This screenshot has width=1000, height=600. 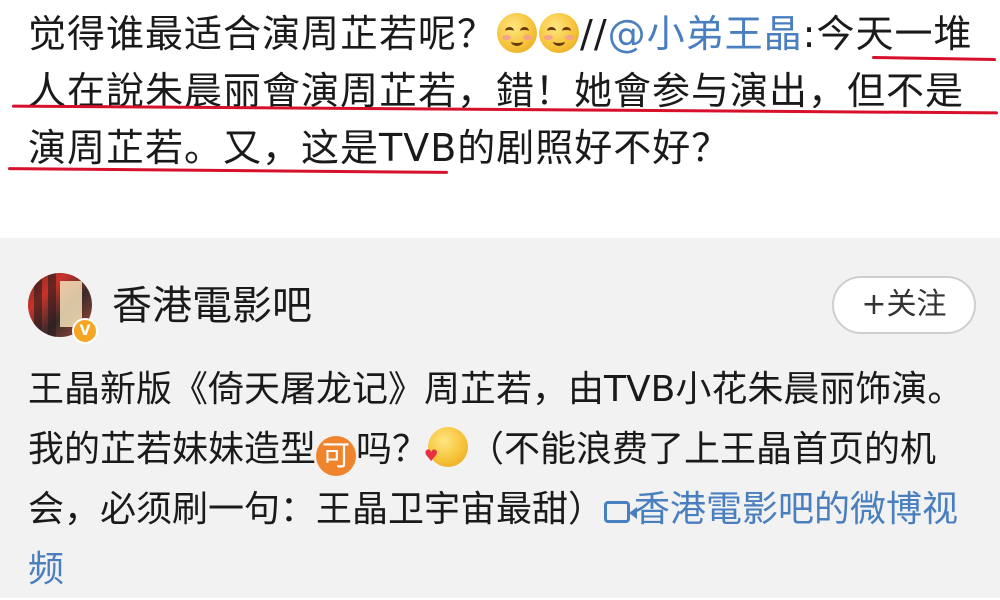 I want to click on video-camera-icon, so click(x=621, y=512).